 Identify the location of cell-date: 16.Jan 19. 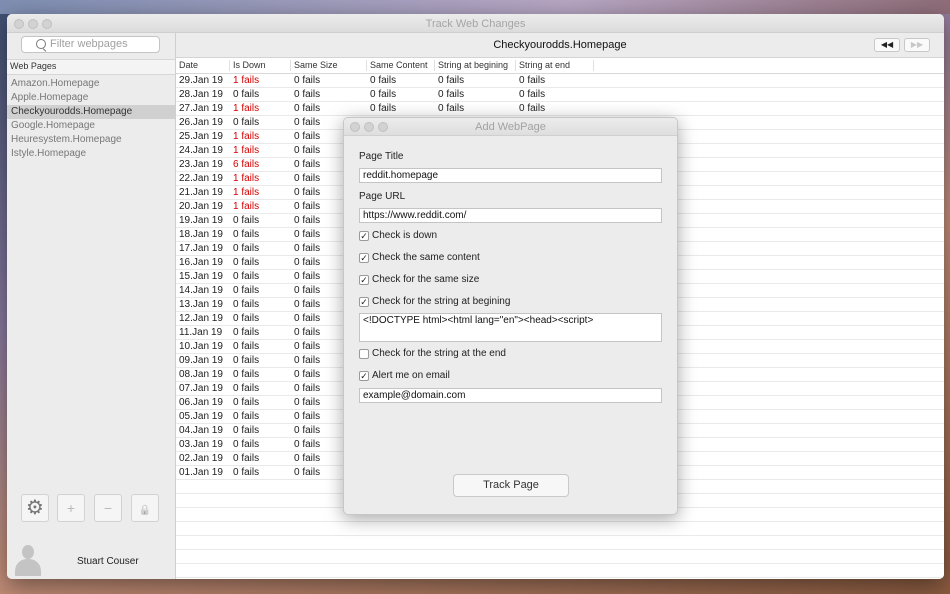
(201, 262).